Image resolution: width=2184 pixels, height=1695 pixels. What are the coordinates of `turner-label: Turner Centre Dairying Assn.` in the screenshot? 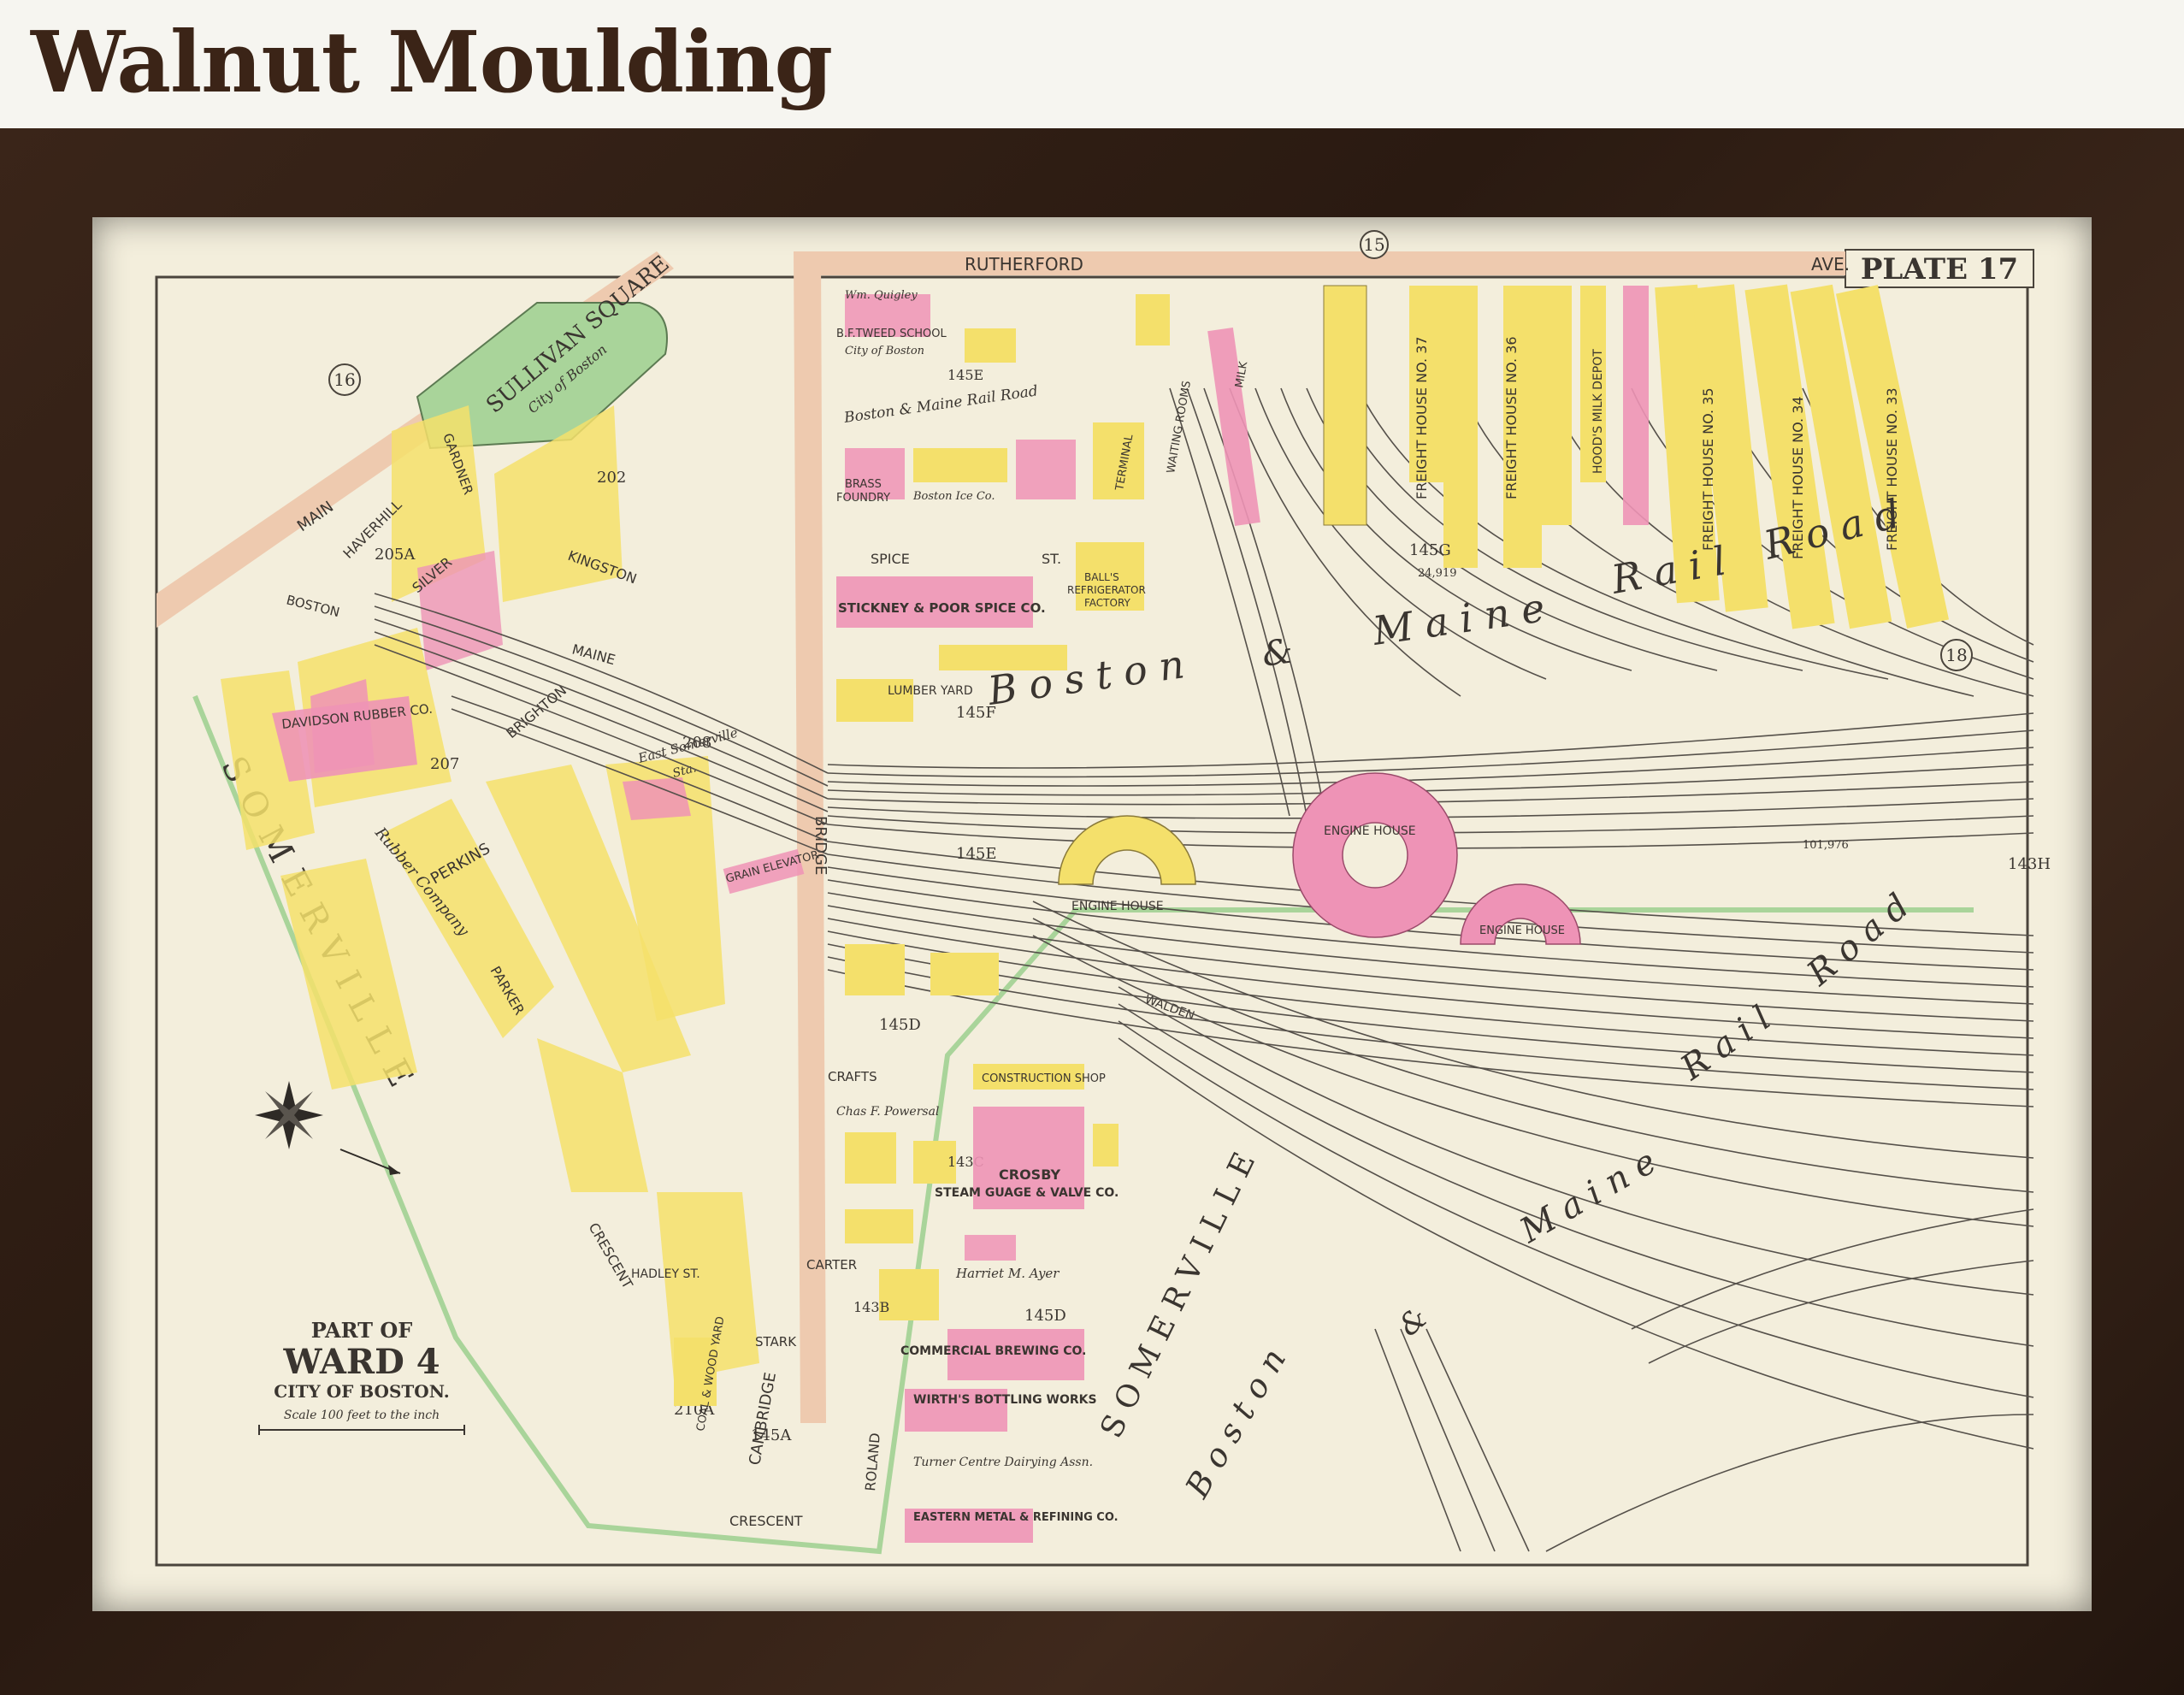 It's located at (1003, 1462).